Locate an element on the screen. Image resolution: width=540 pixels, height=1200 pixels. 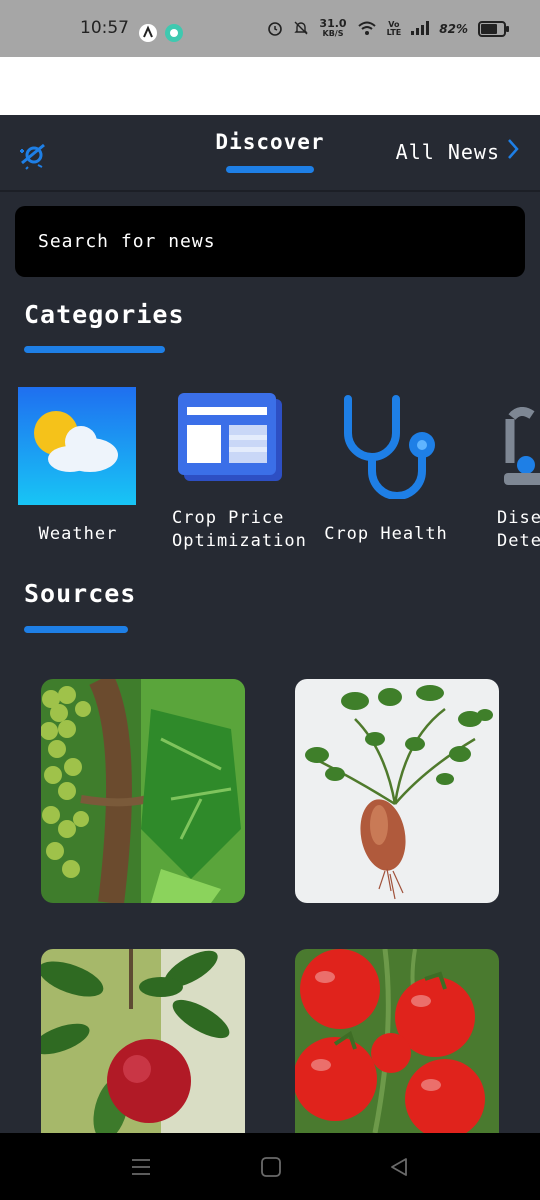
tomatoes-image is located at coordinates (397, 1041).